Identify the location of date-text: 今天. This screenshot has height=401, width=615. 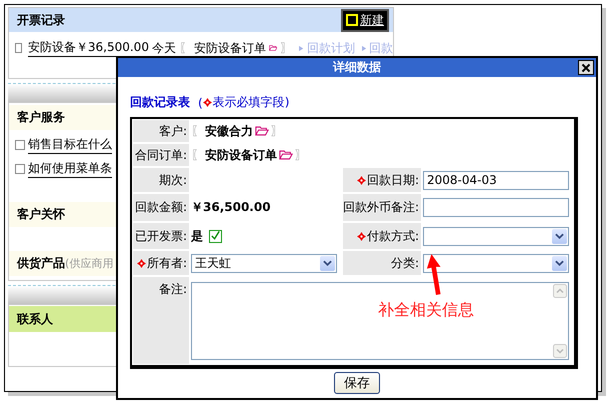
(164, 48).